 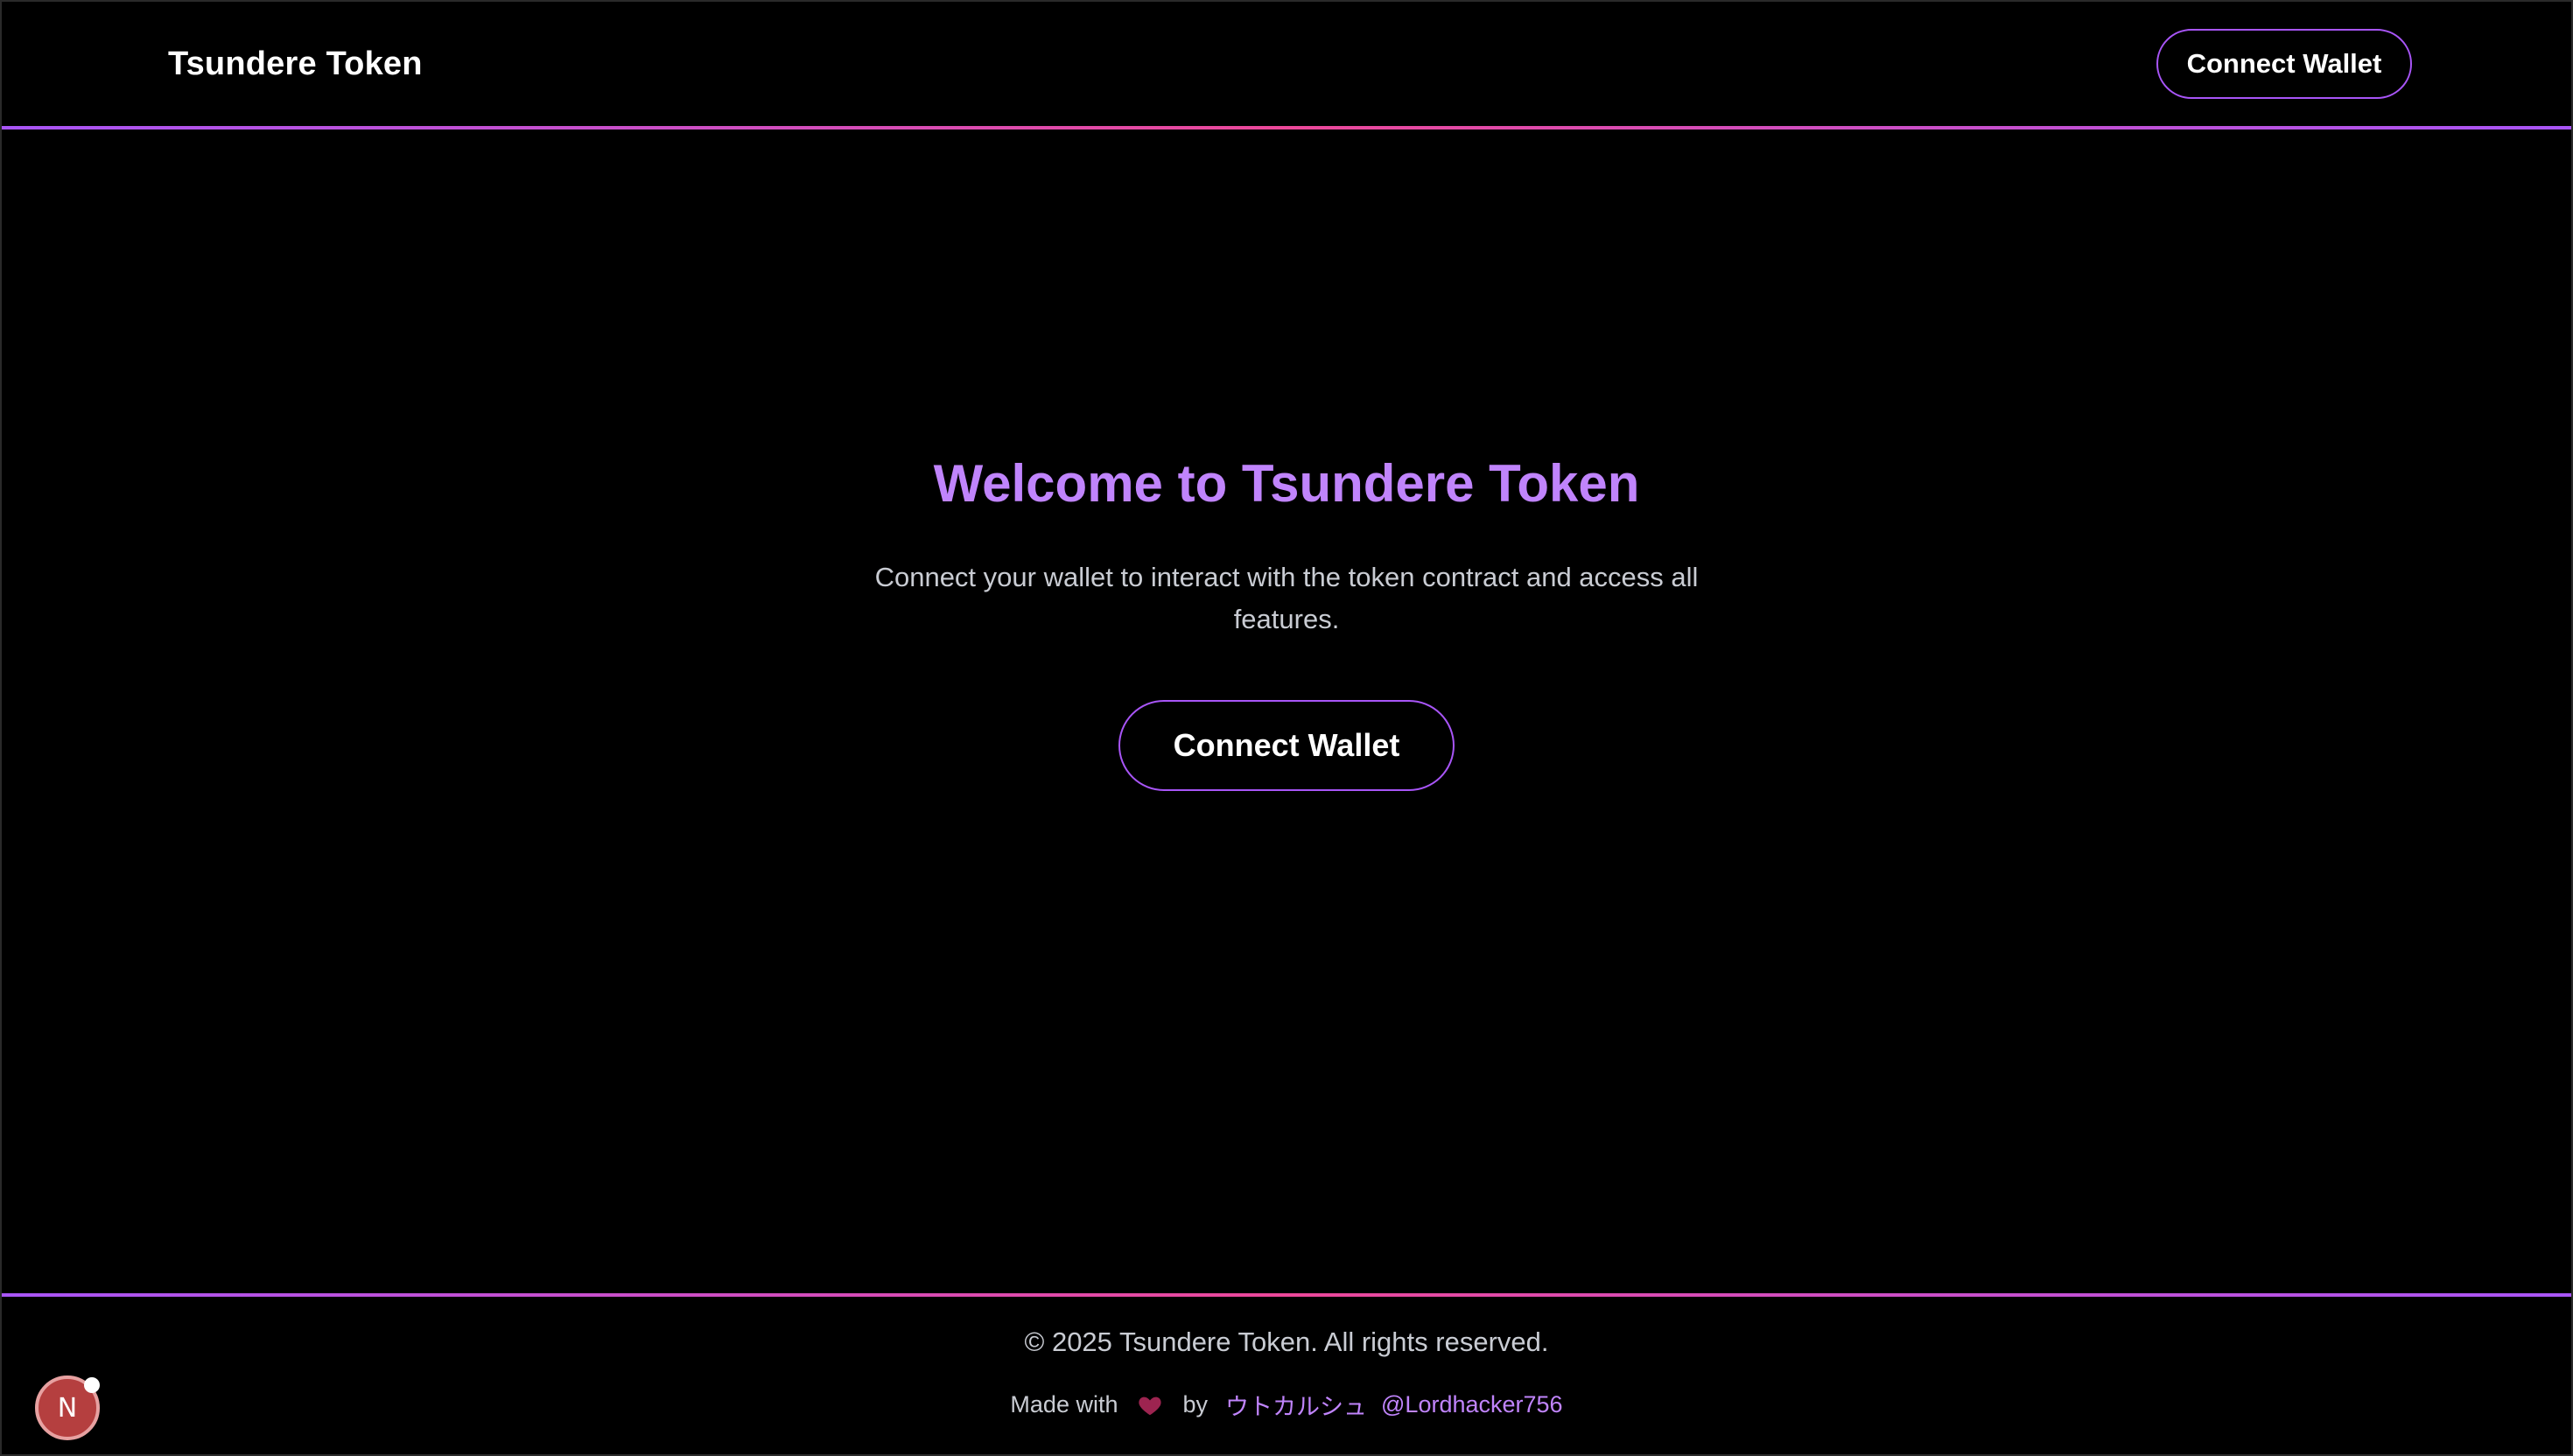 I want to click on made-with-line: Made with by ウトカルシュ @Lordhacker756, so click(x=1286, y=1405).